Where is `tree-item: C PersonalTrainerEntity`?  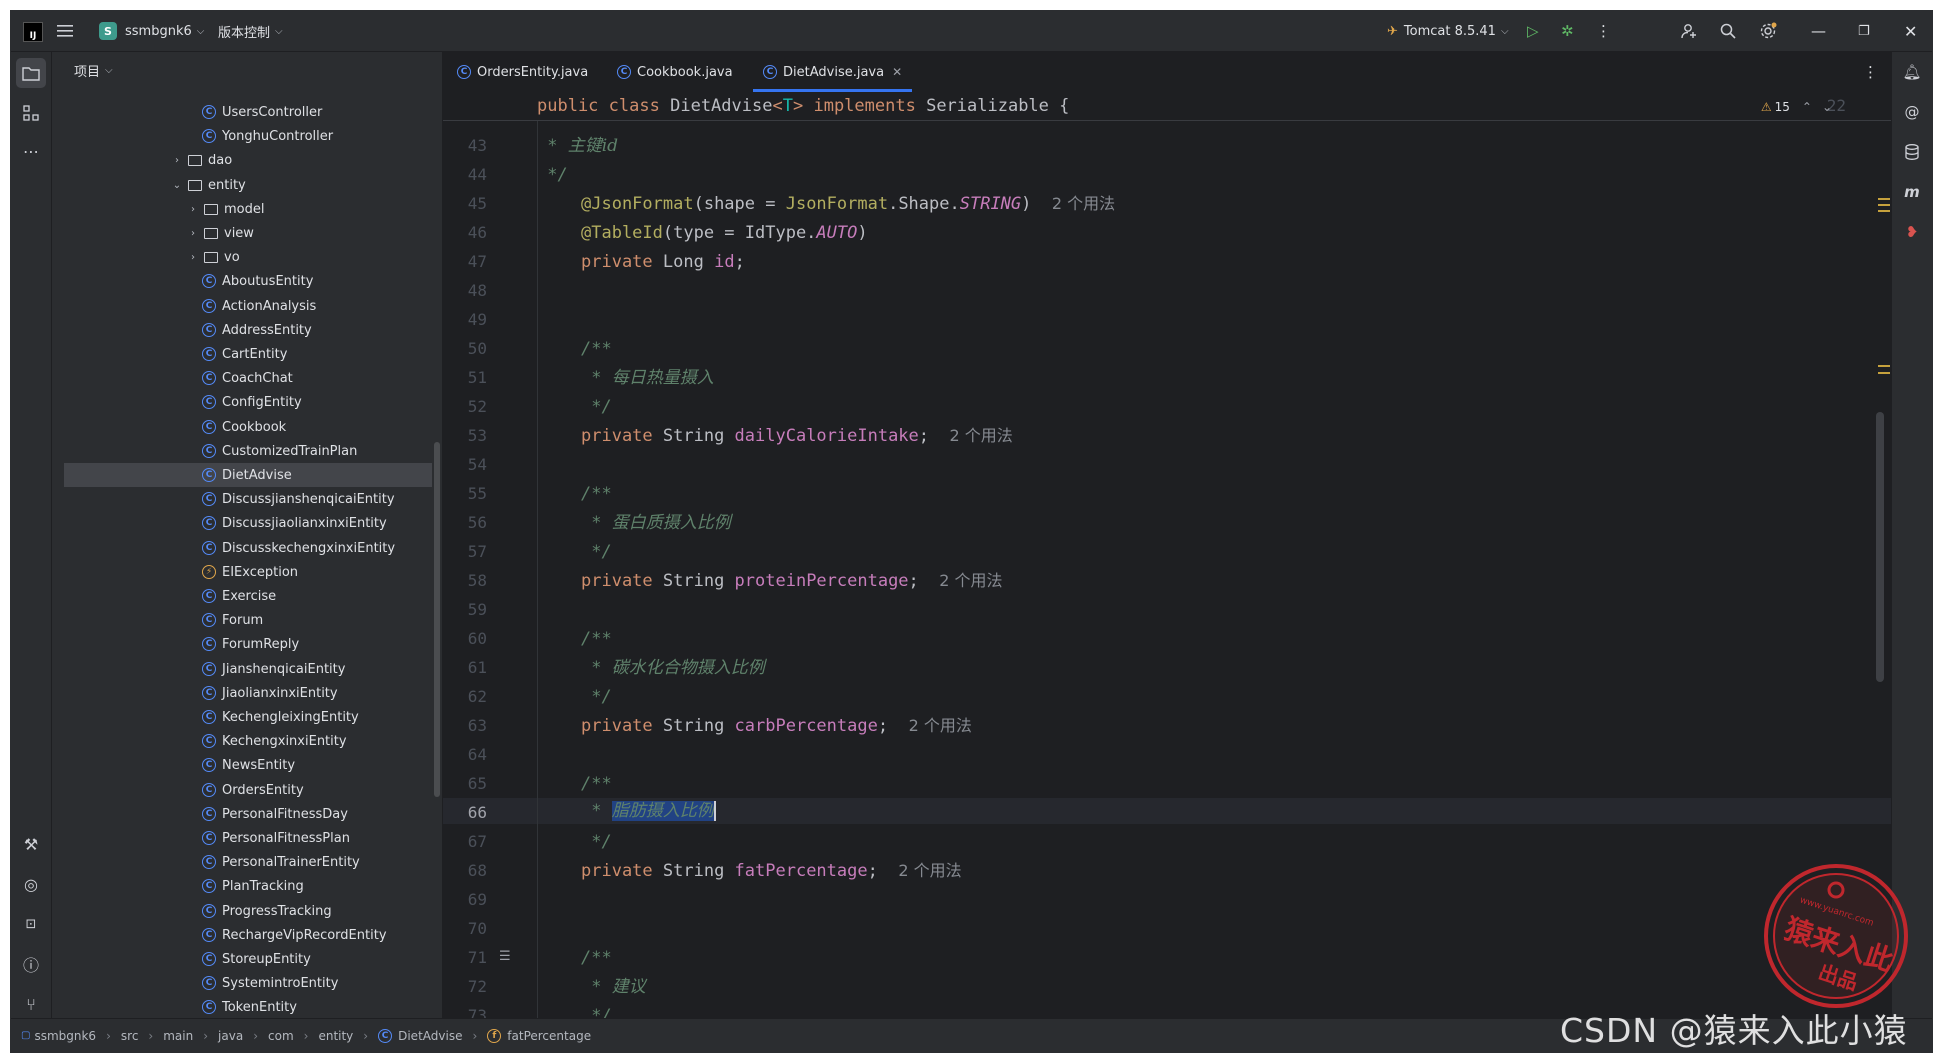 tree-item: C PersonalTrainerEntity is located at coordinates (281, 862).